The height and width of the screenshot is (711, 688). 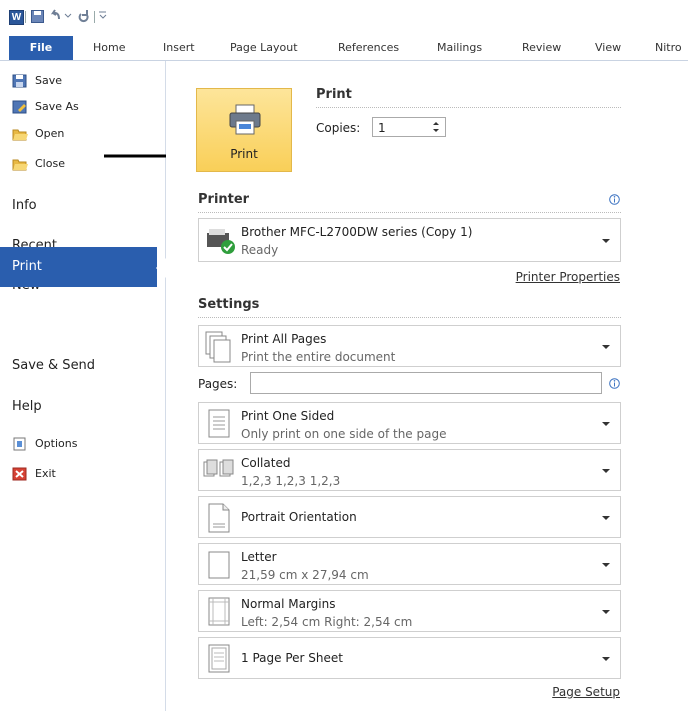 What do you see at coordinates (50, 163) in the screenshot?
I see `menu-close: Close` at bounding box center [50, 163].